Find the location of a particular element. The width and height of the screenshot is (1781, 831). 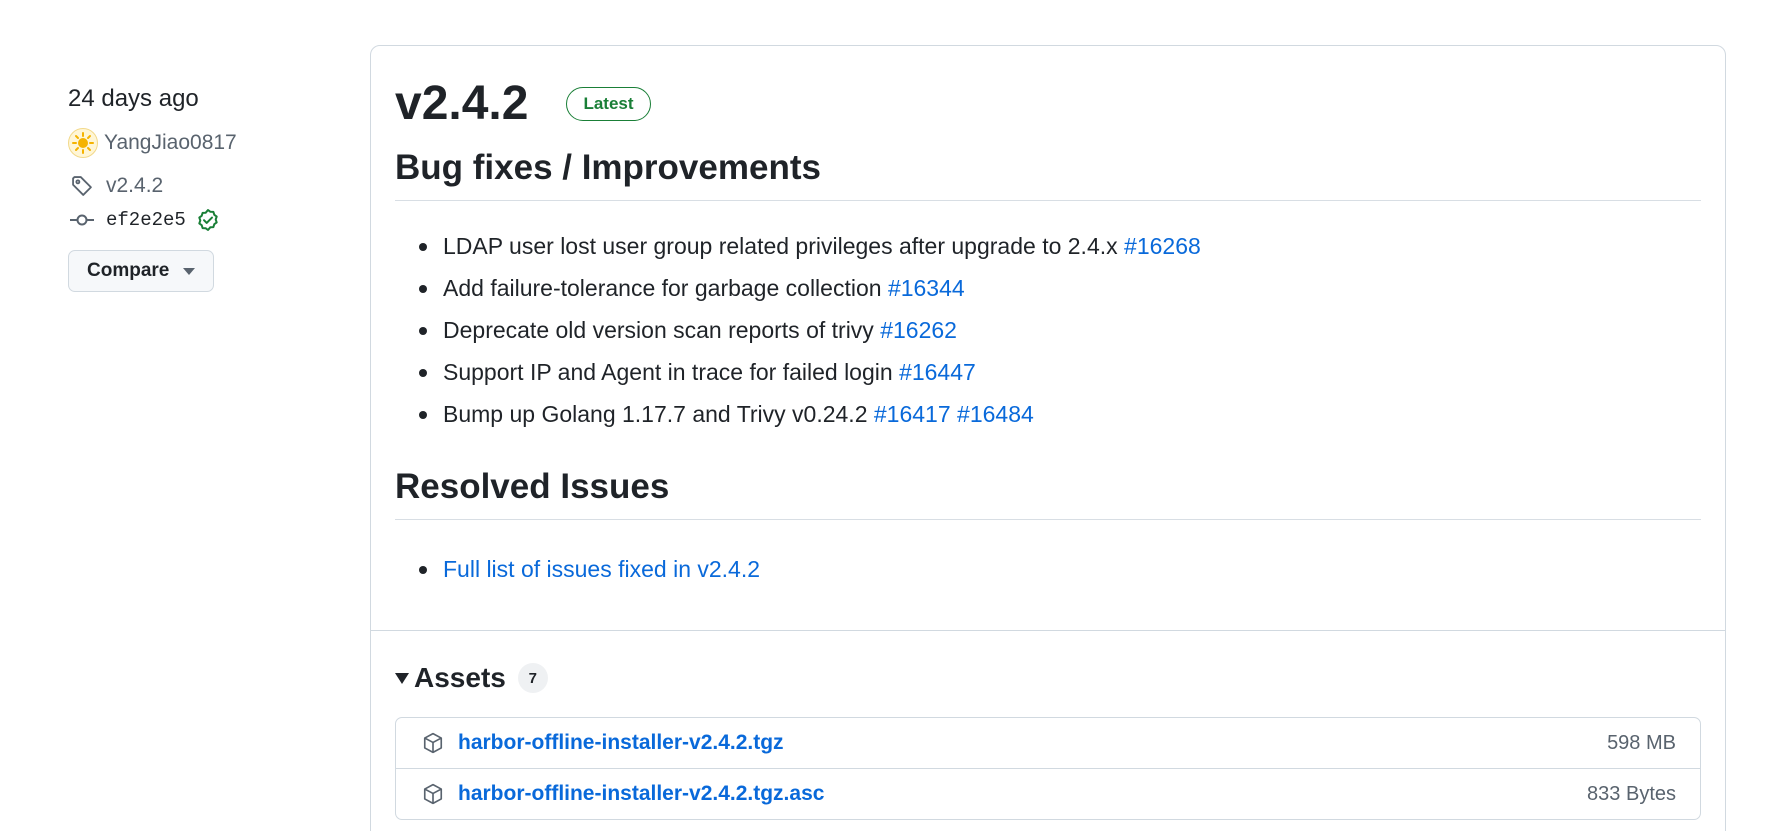

asset-size: 598 MB is located at coordinates (1641, 742).